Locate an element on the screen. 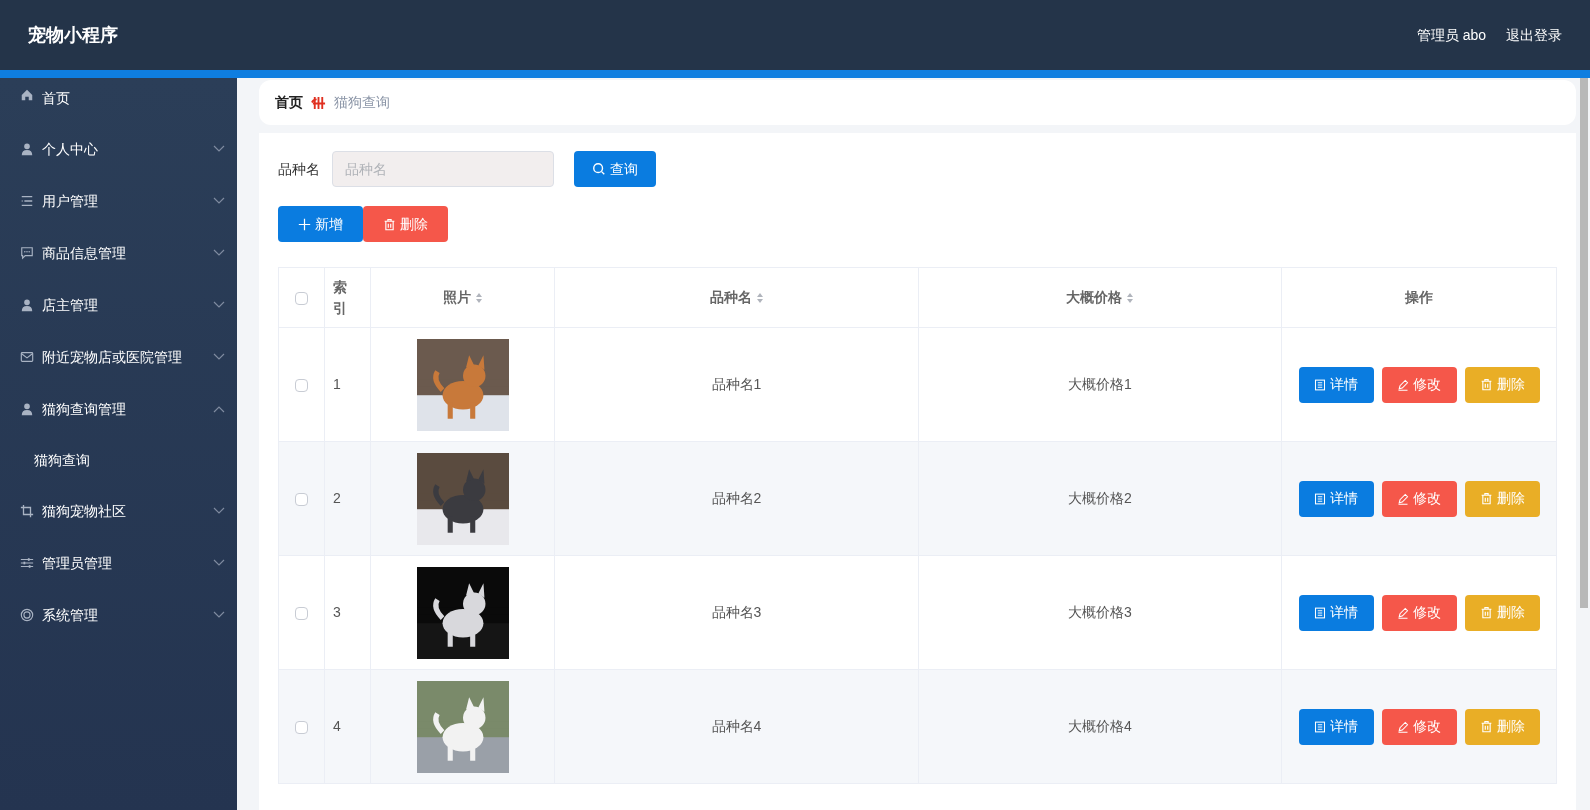 This screenshot has height=810, width=1590. column-header: 品种名 is located at coordinates (730, 297).